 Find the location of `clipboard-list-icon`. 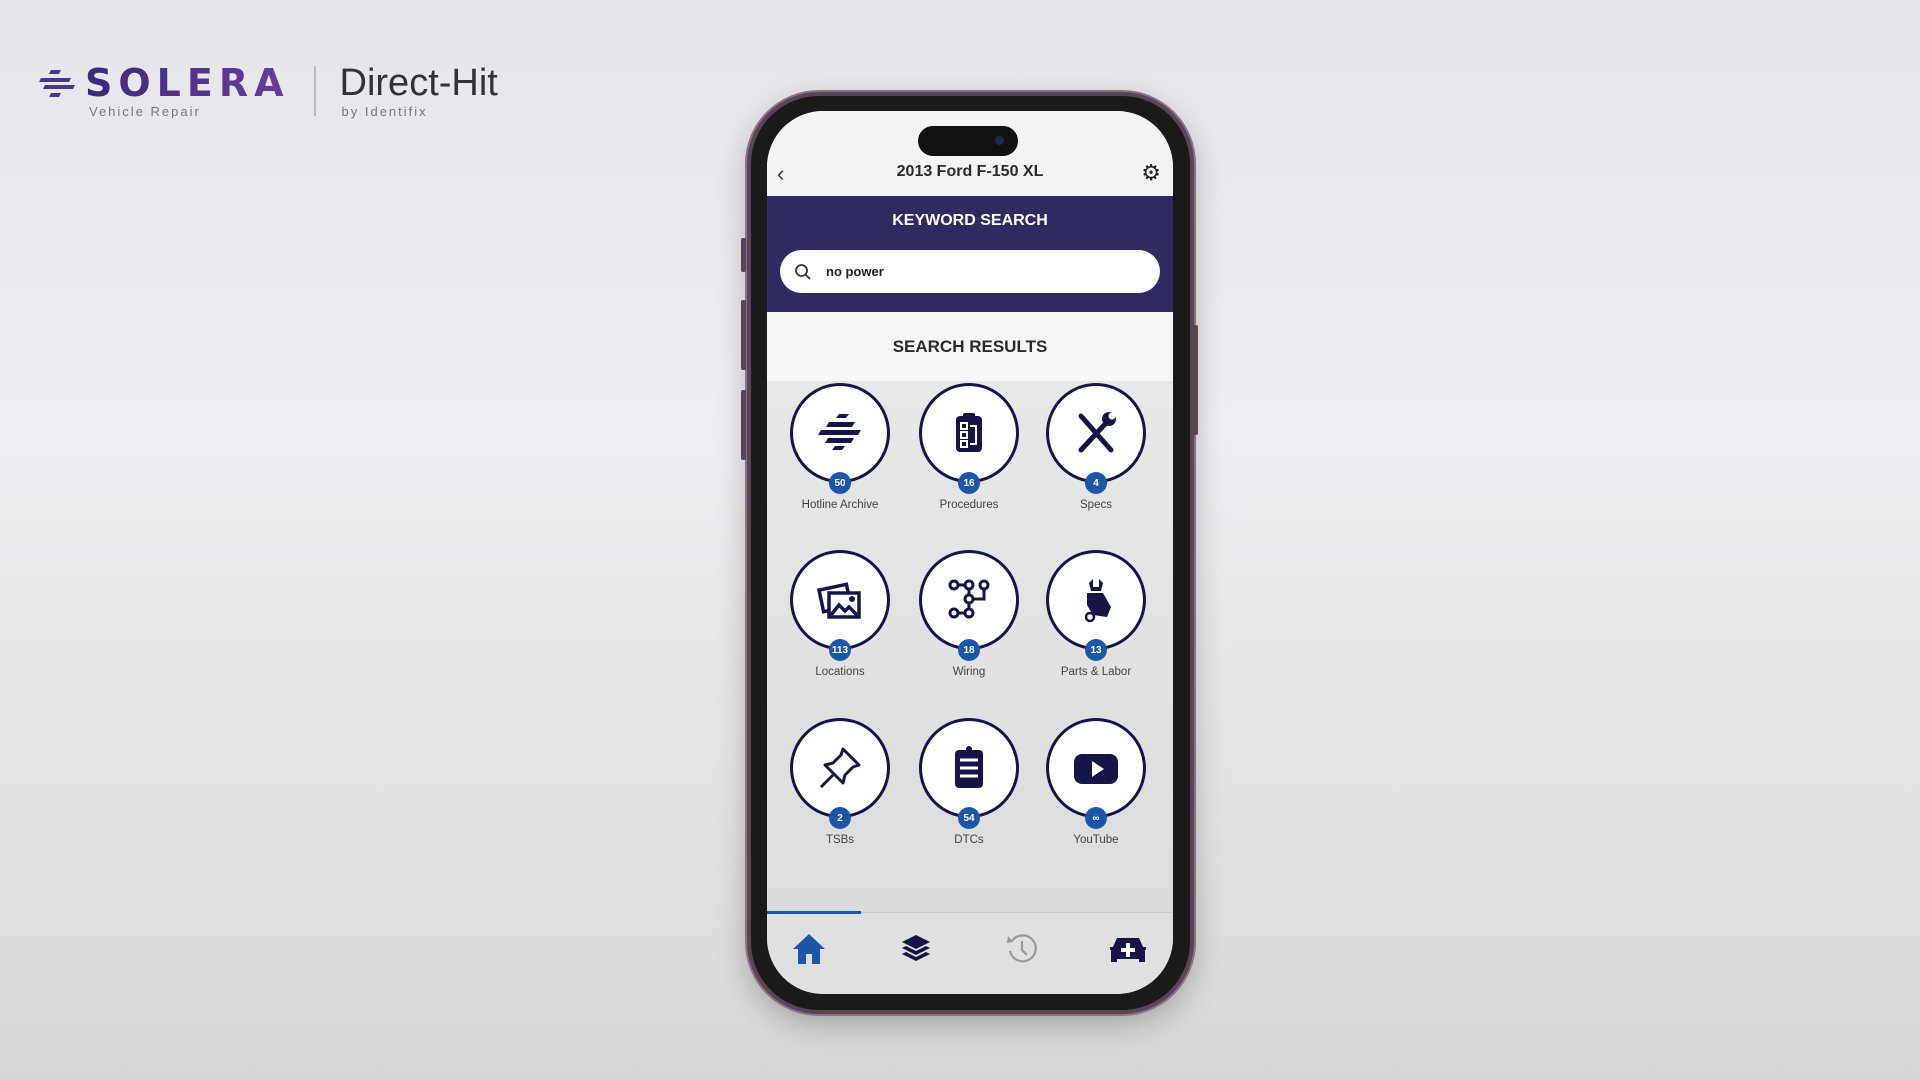

clipboard-list-icon is located at coordinates (969, 767).